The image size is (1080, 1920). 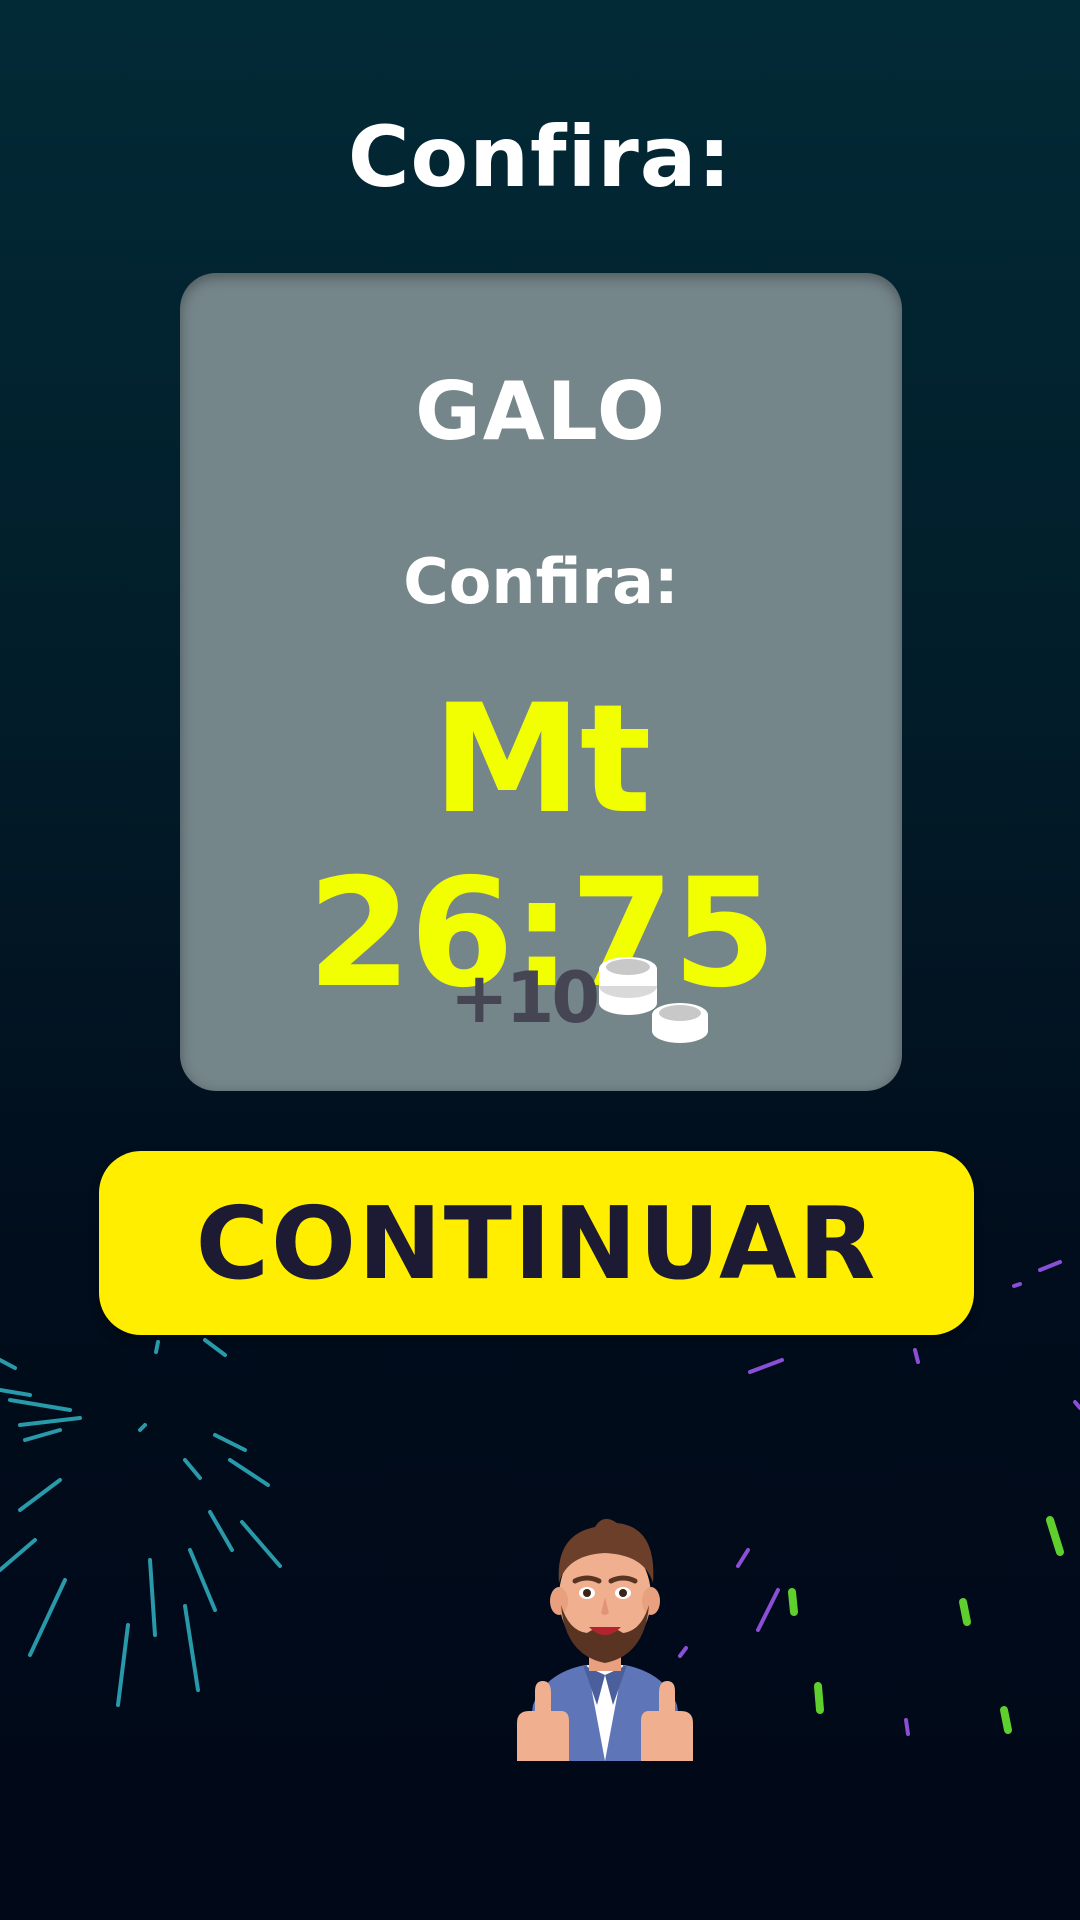 I want to click on coins-icon, so click(x=653, y=1000).